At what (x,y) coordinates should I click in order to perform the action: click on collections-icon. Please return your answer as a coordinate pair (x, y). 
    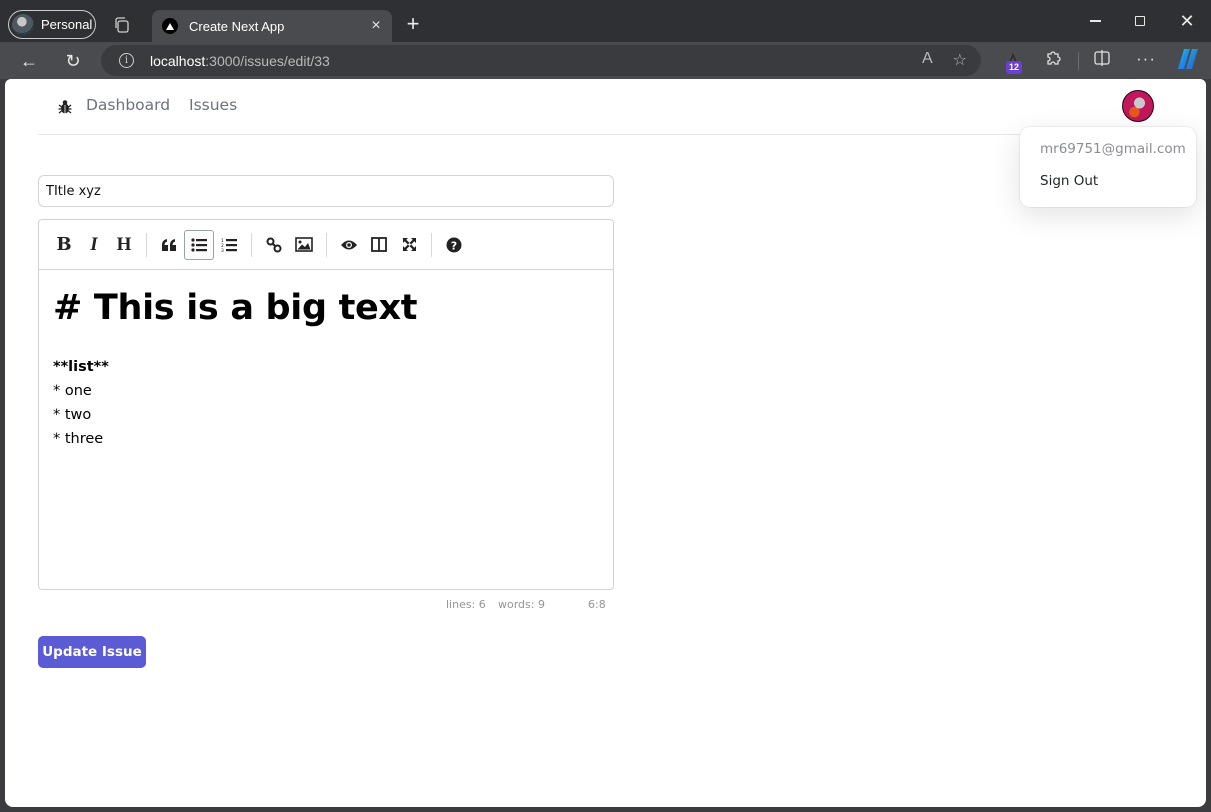
    Looking at the image, I should click on (122, 25).